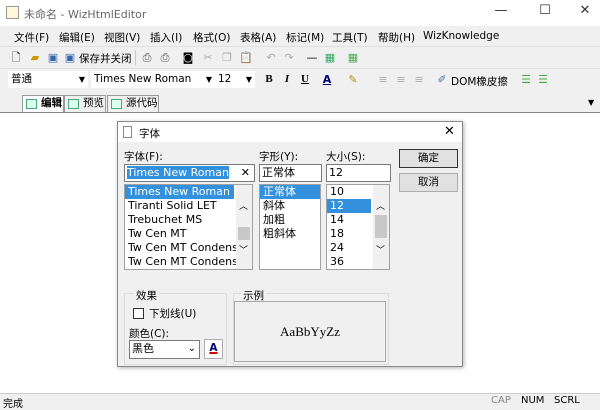  Describe the element at coordinates (428, 182) in the screenshot. I see `cancel-button: 取消` at that location.